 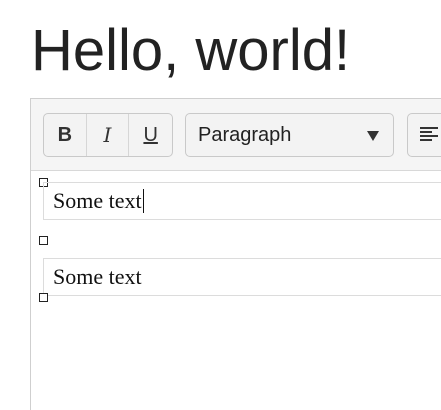 What do you see at coordinates (429, 135) in the screenshot?
I see `align-left-icon` at bounding box center [429, 135].